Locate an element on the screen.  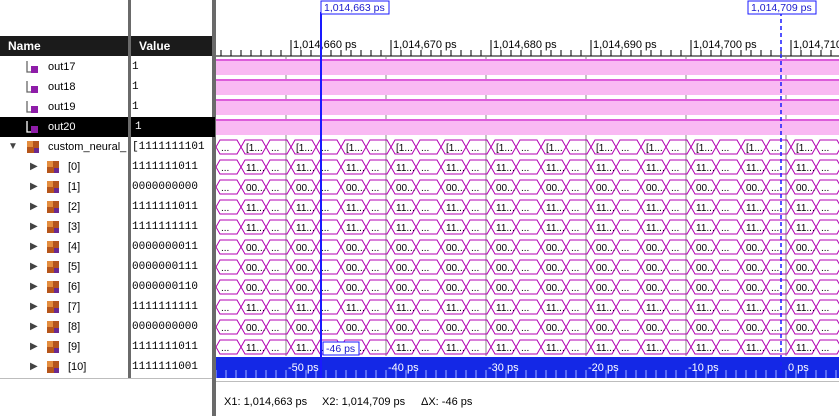
signal-name-row: ▶ [3] is located at coordinates (64, 227).